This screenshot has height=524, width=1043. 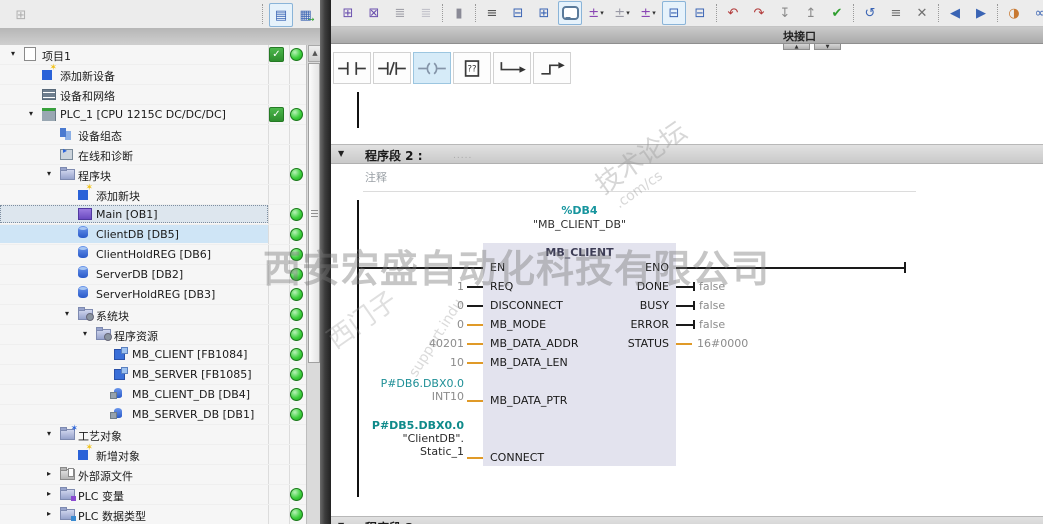 I want to click on upload-icon: ↥, so click(x=811, y=13).